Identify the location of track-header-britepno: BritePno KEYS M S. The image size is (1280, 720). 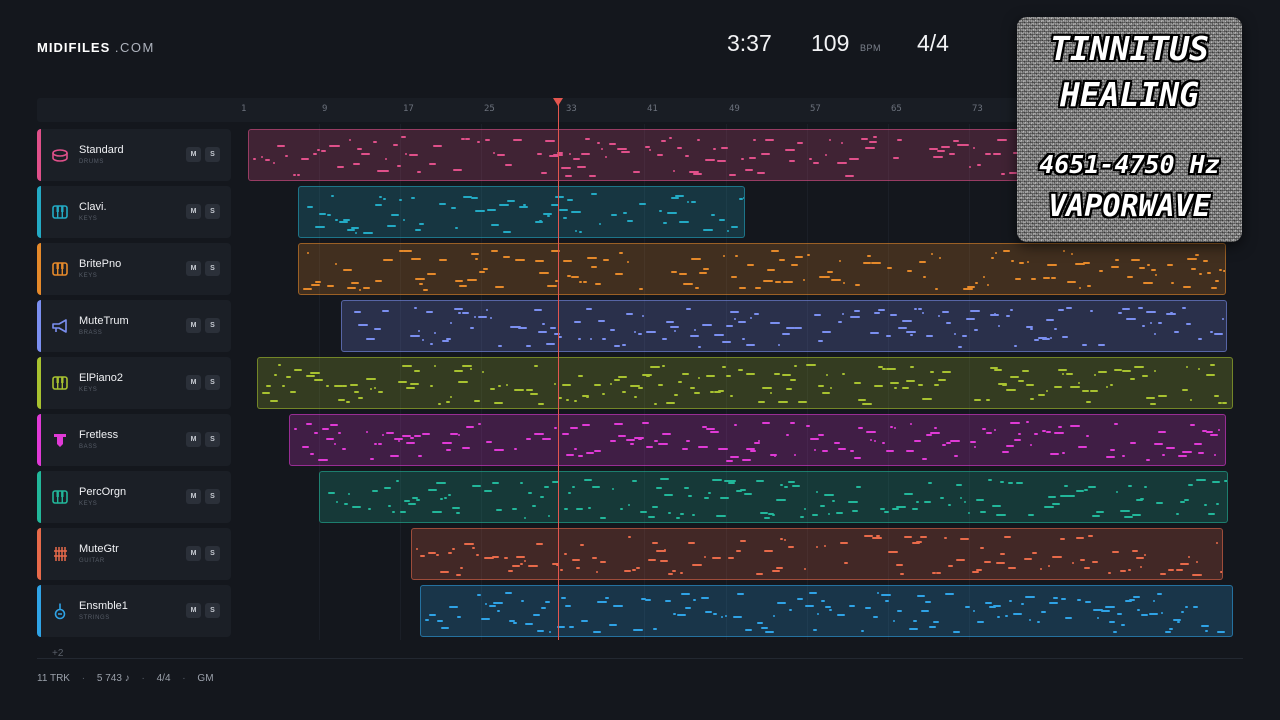
(134, 269).